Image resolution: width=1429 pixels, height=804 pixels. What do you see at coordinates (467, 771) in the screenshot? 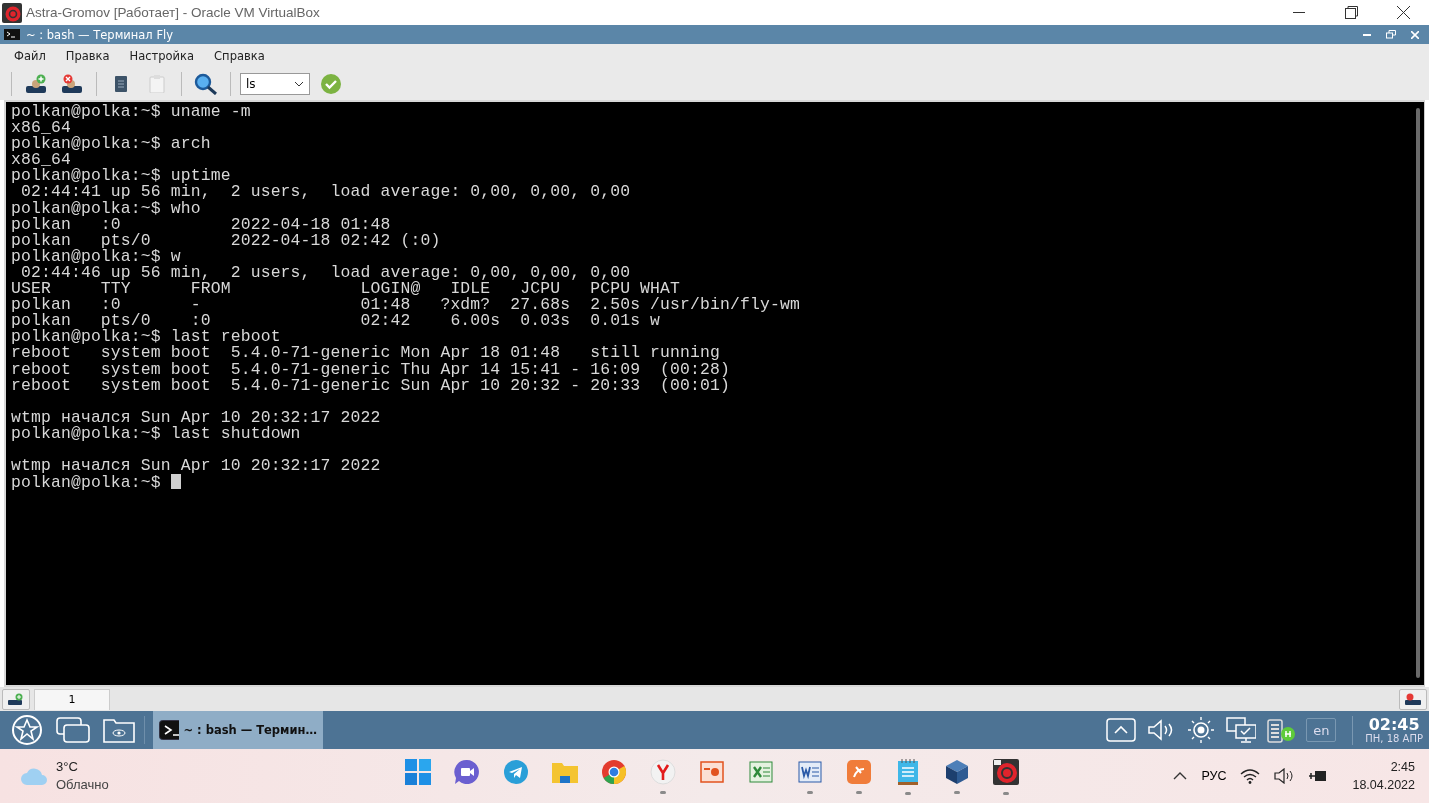
I see `video-chat-icon` at bounding box center [467, 771].